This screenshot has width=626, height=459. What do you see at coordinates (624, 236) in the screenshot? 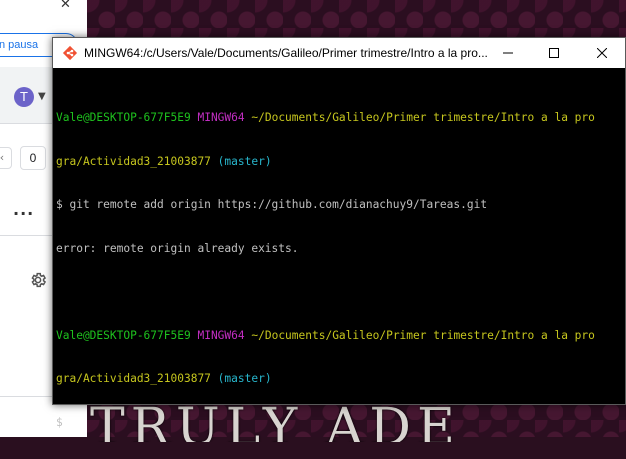
I see `scrollbar` at bounding box center [624, 236].